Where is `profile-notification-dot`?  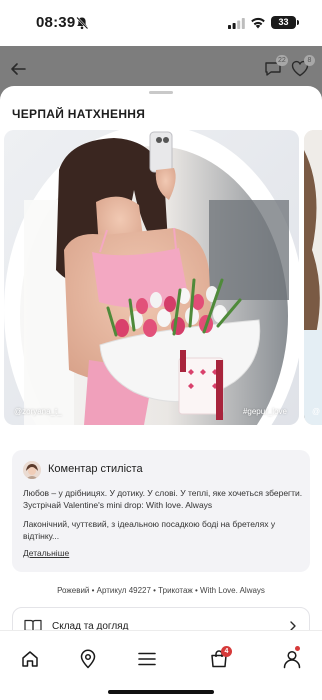 profile-notification-dot is located at coordinates (297, 648).